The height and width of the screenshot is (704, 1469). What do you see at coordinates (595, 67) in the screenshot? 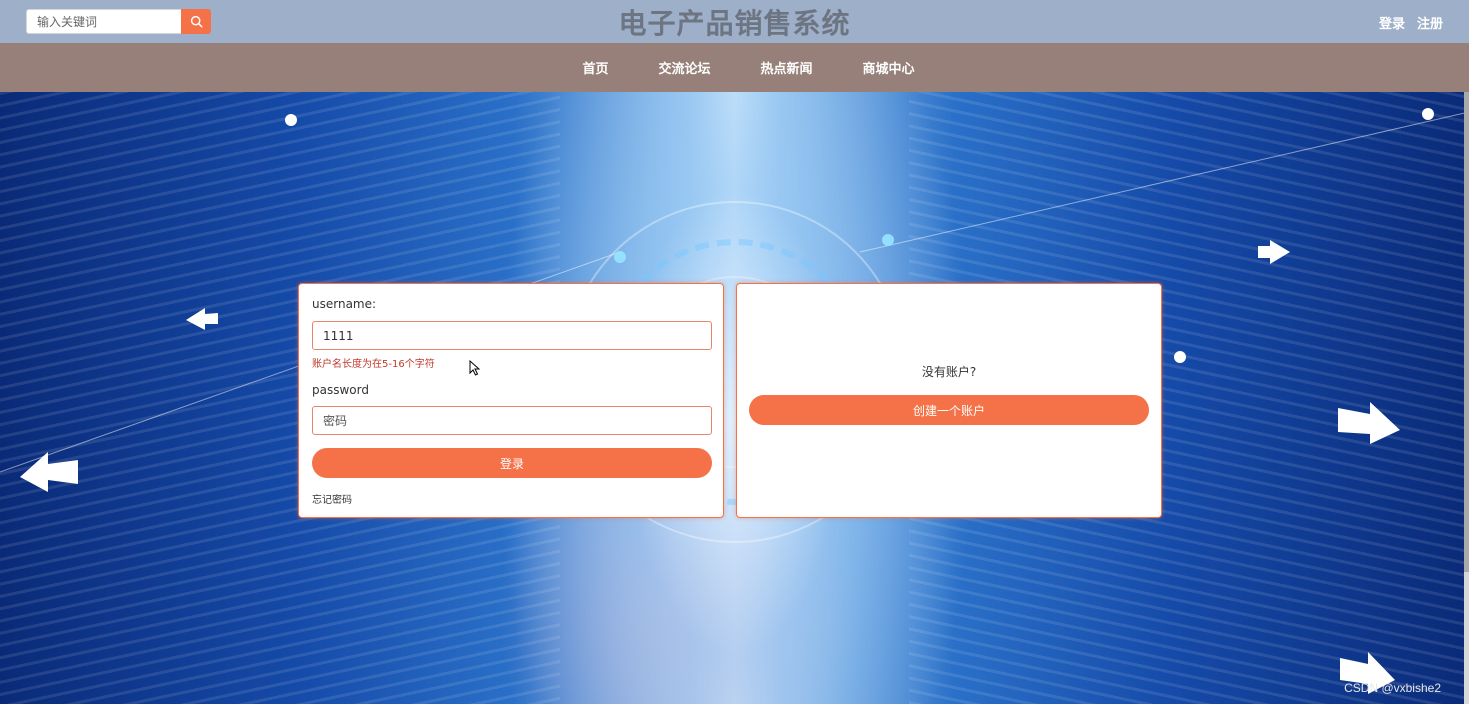
I see `nav-item-home: 首页` at bounding box center [595, 67].